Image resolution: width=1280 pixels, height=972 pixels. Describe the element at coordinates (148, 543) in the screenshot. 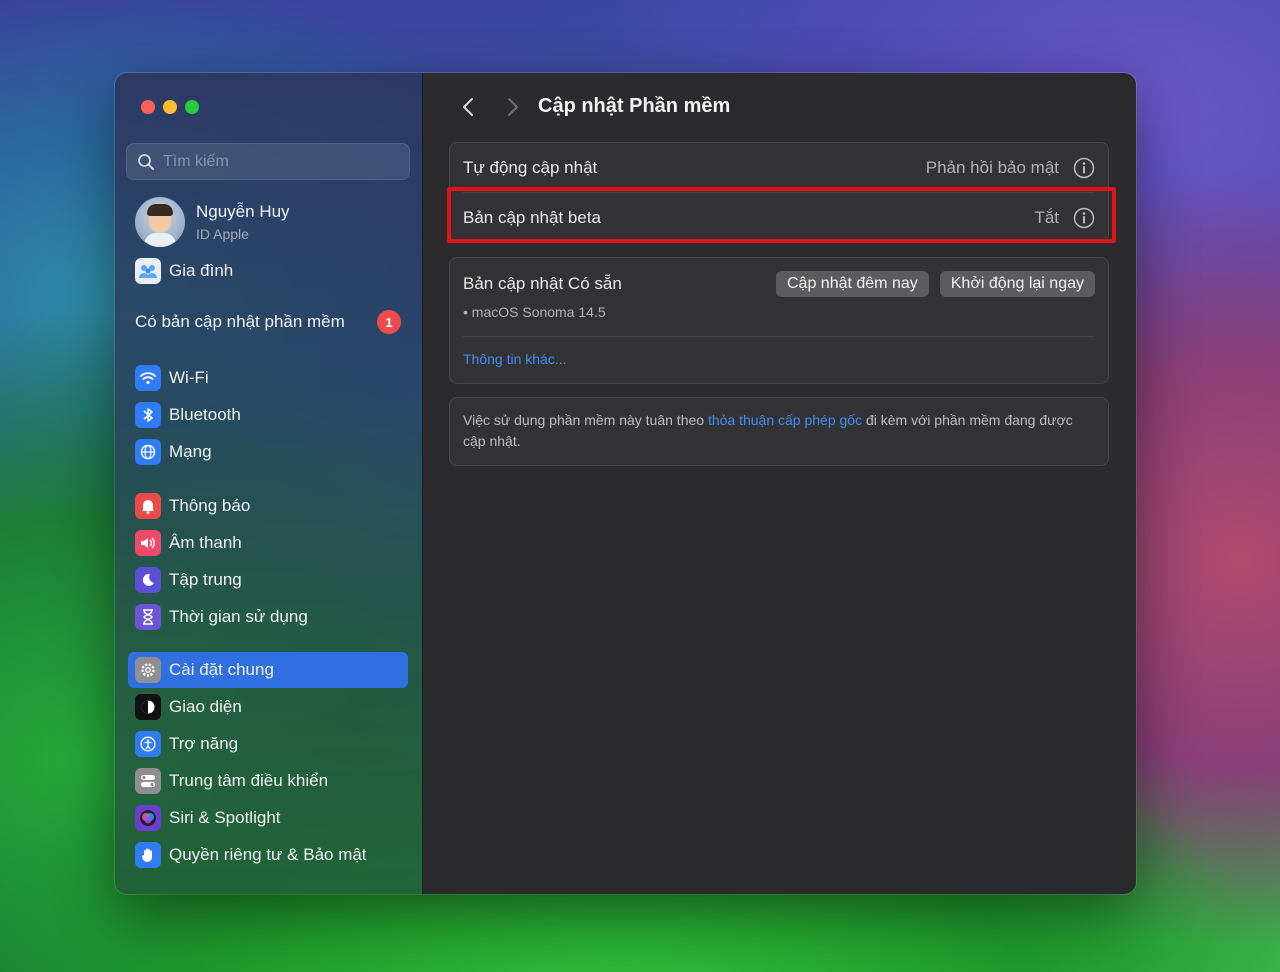

I see `speaker-icon` at that location.